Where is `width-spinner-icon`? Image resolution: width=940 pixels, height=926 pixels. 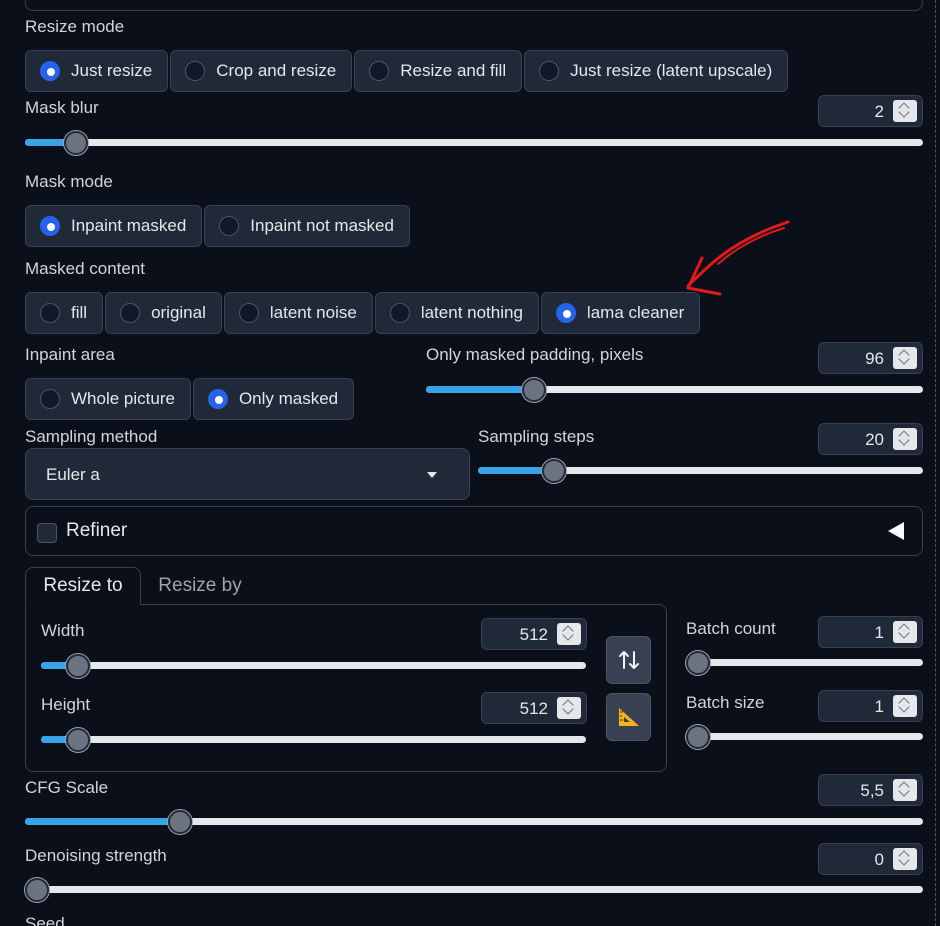
width-spinner-icon is located at coordinates (569, 634).